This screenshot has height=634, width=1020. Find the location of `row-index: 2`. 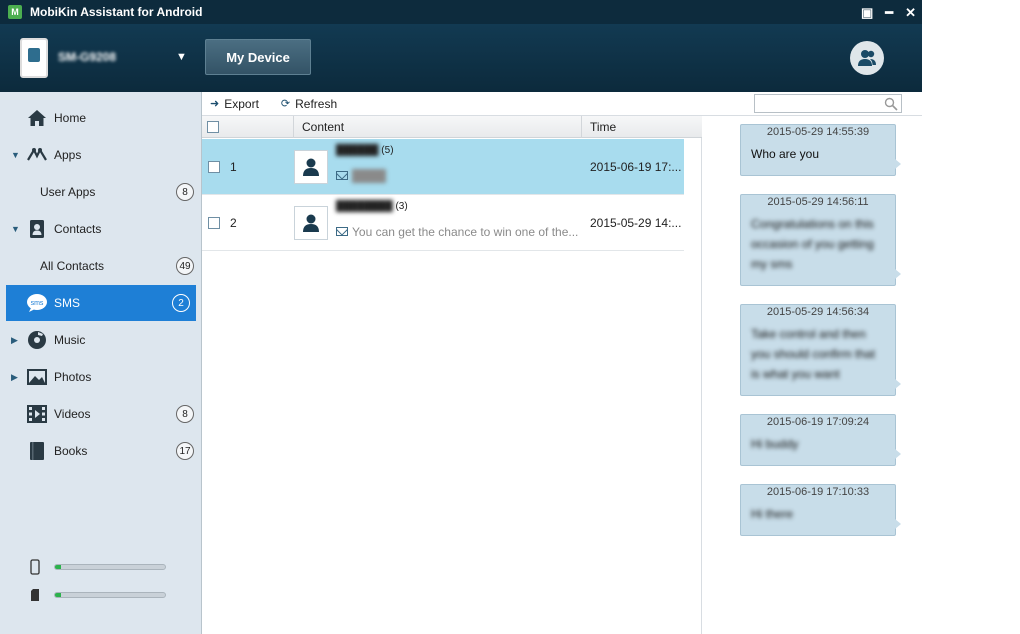

row-index: 2 is located at coordinates (233, 223).